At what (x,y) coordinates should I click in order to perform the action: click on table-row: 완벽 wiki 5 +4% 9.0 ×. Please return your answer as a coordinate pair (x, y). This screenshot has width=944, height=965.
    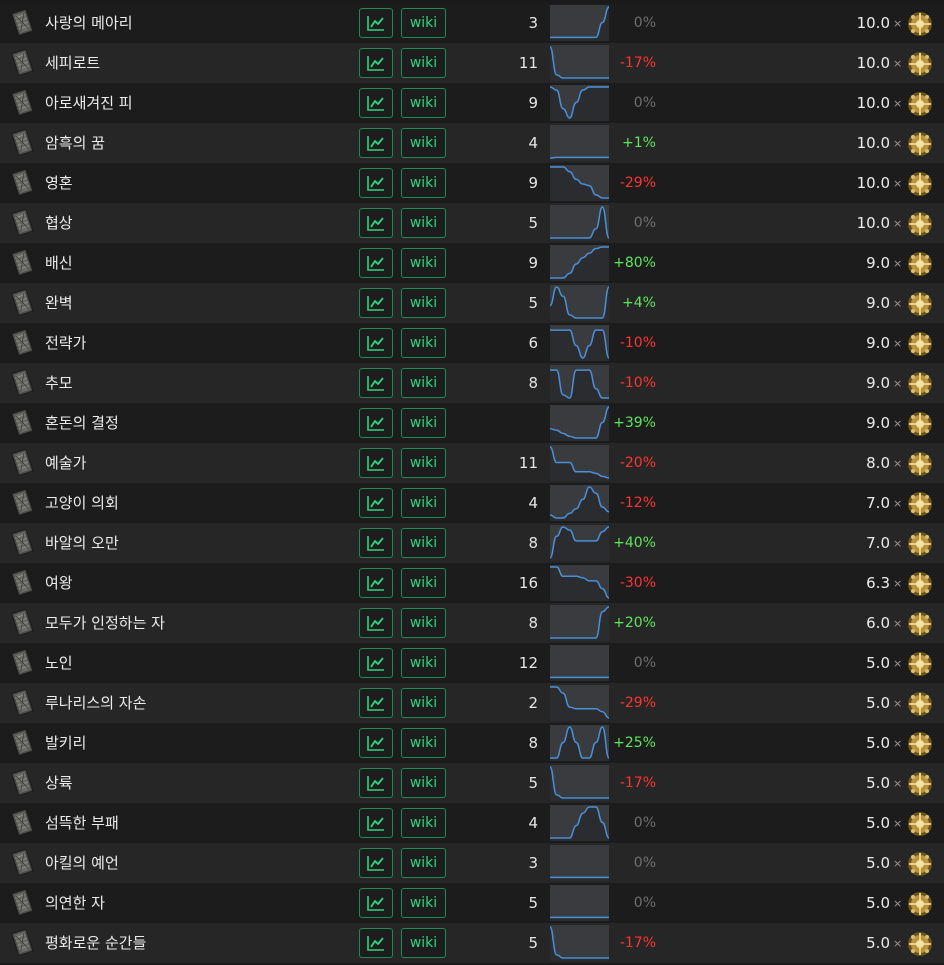
    Looking at the image, I should click on (472, 303).